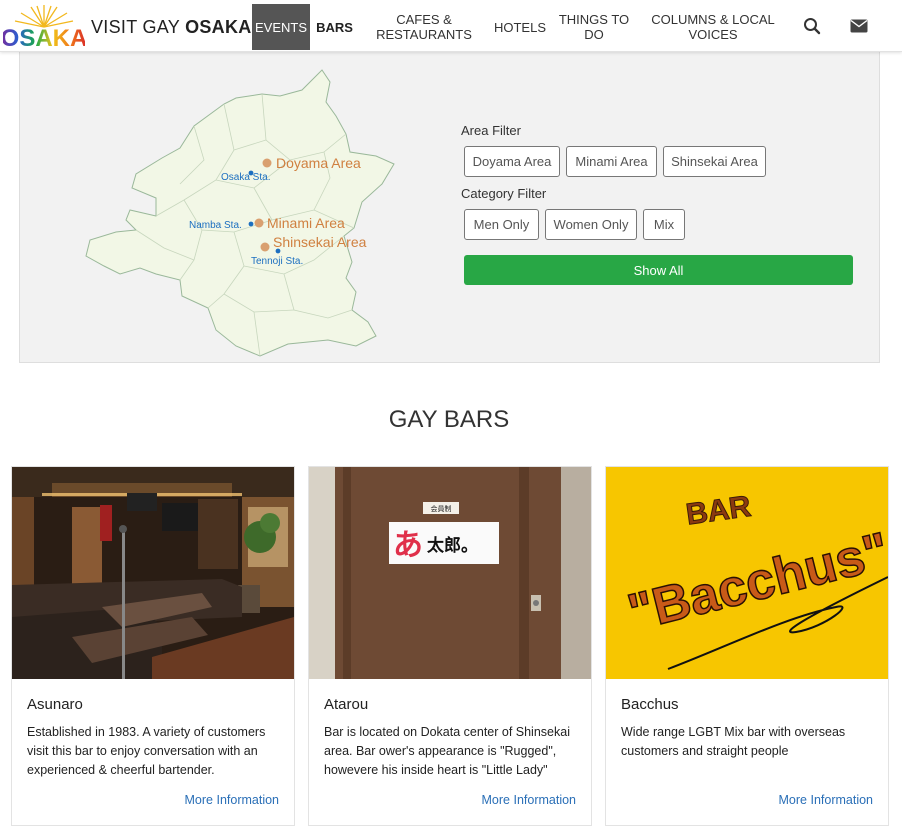  Describe the element at coordinates (346, 704) in the screenshot. I see `card-title: Atarou` at that location.